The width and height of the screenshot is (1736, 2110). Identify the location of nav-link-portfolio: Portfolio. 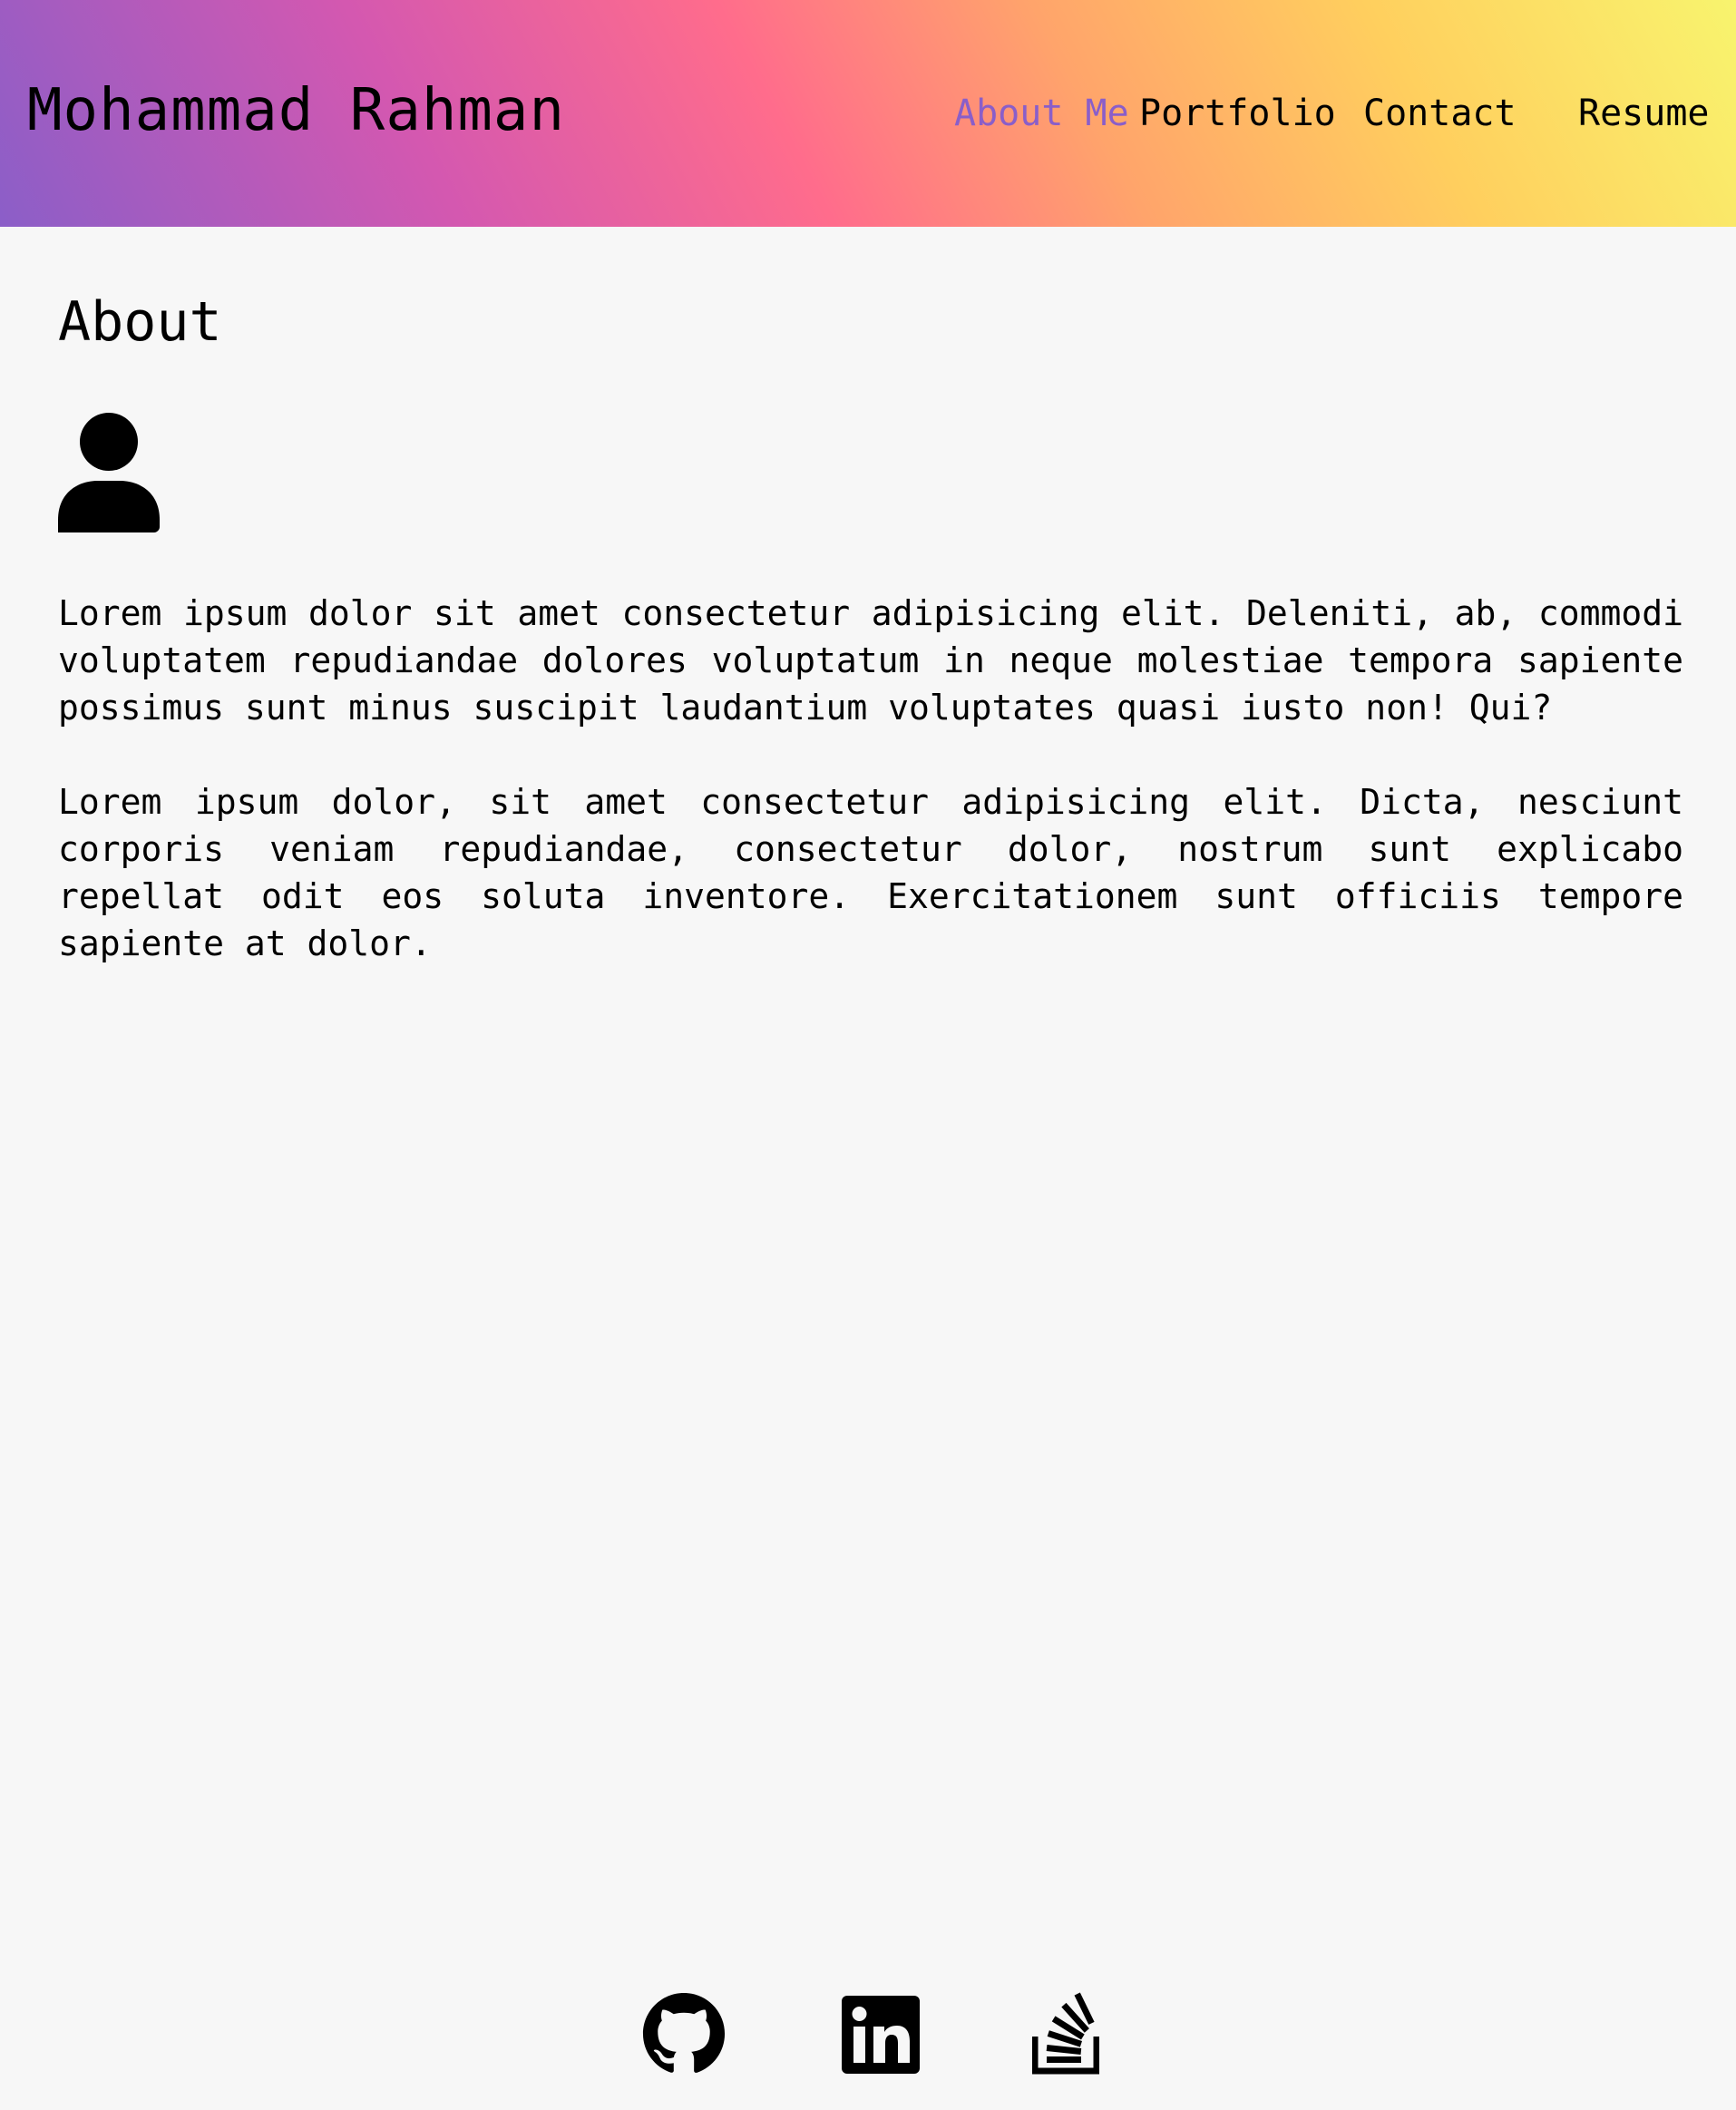
(1237, 113).